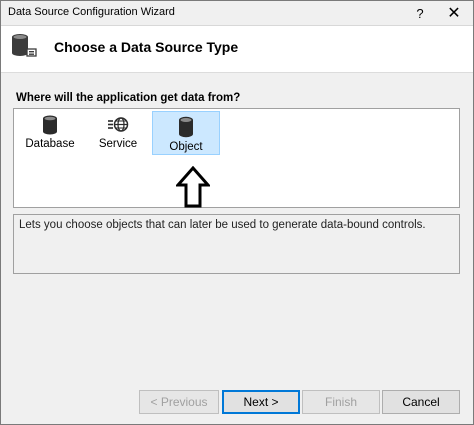  Describe the element at coordinates (179, 402) in the screenshot. I see `previous-button: < Previous` at that location.